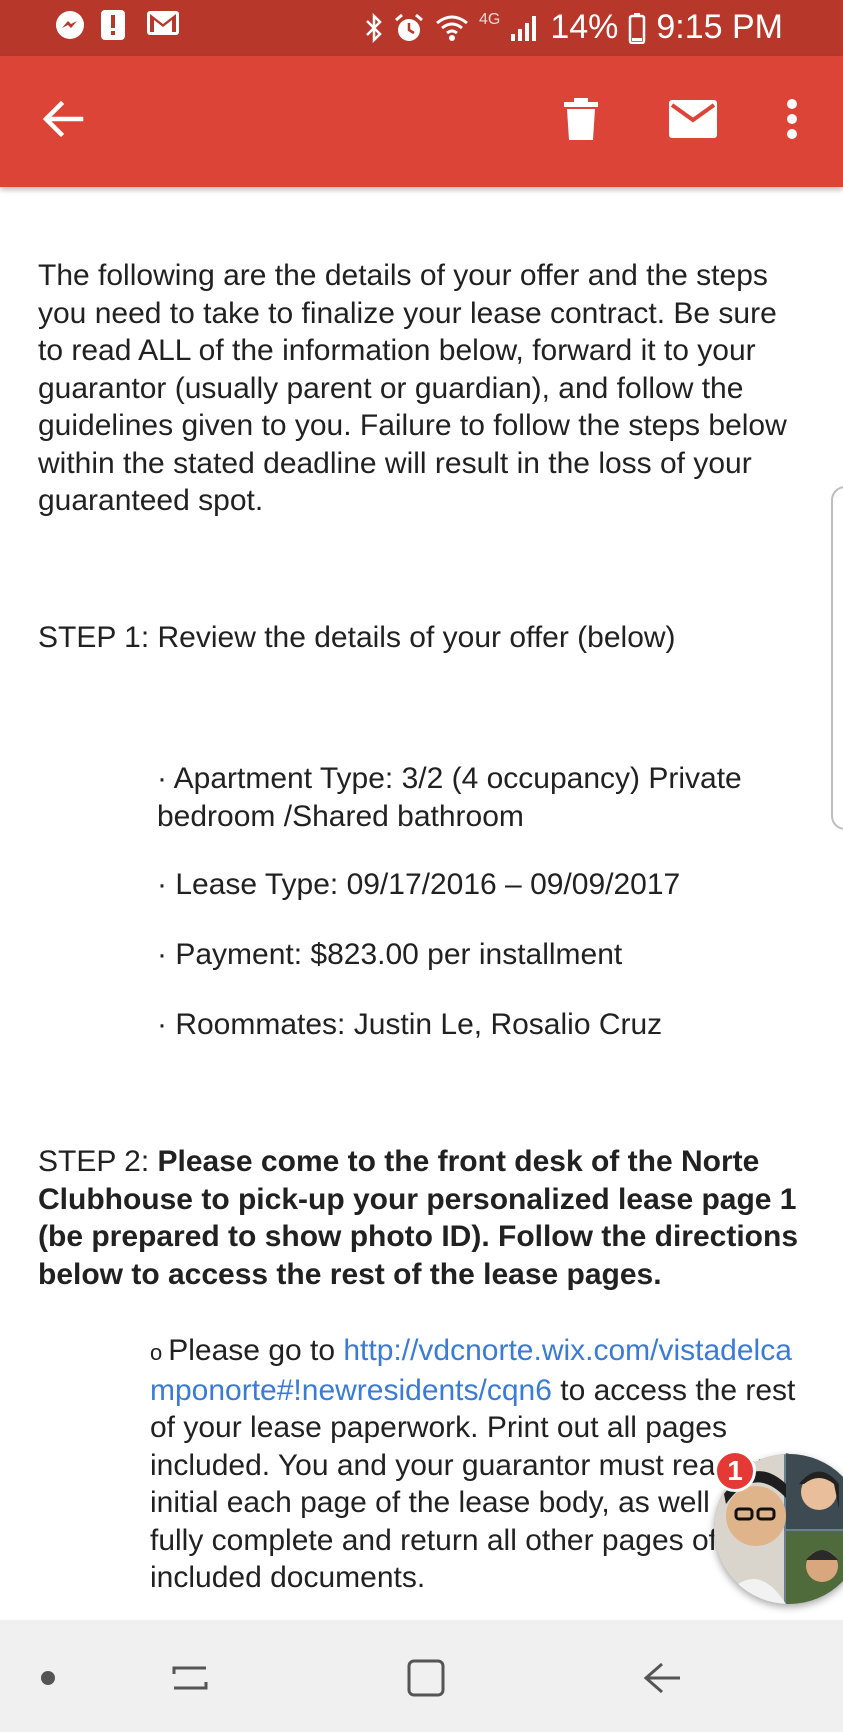 This screenshot has height=1732, width=843. What do you see at coordinates (837, 658) in the screenshot?
I see `edge-panel-handle` at bounding box center [837, 658].